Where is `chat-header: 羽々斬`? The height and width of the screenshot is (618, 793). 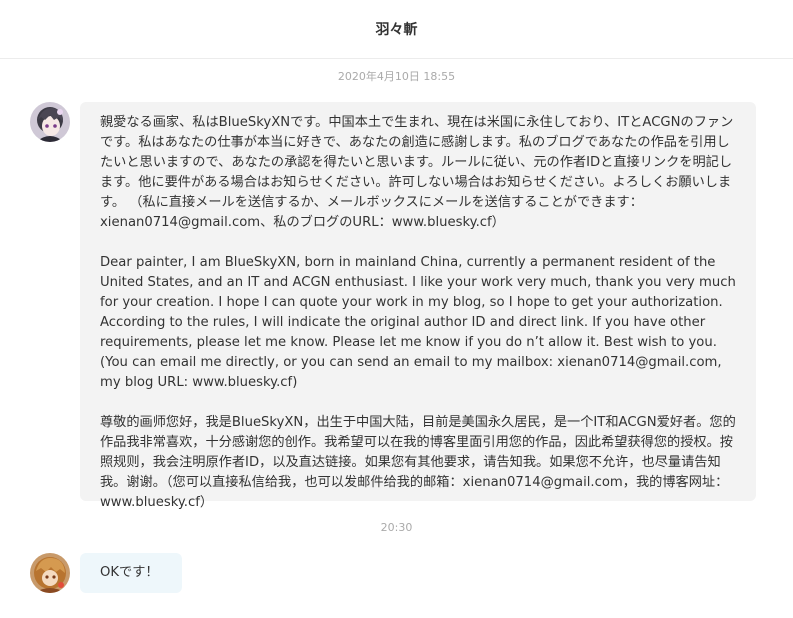 chat-header: 羽々斬 is located at coordinates (396, 29).